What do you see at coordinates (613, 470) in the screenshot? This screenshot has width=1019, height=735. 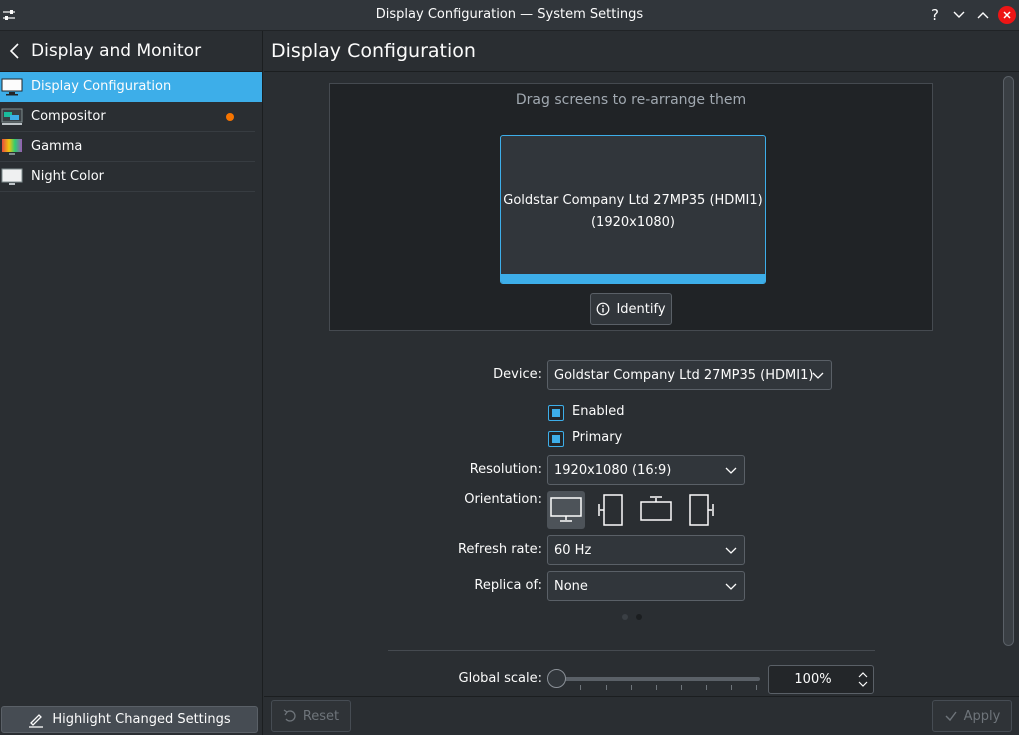 I see `resolution-value: 1920x1080 (16:9)` at bounding box center [613, 470].